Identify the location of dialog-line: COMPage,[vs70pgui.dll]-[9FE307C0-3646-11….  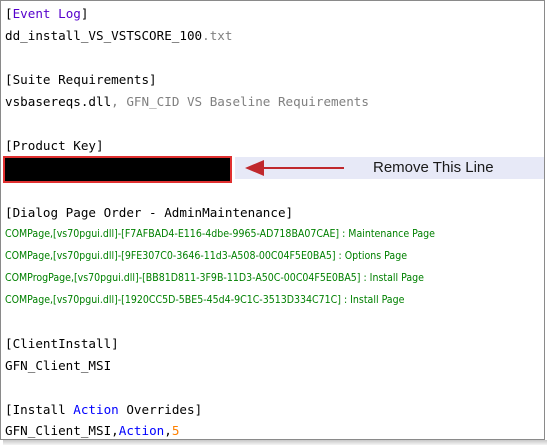
(206, 256).